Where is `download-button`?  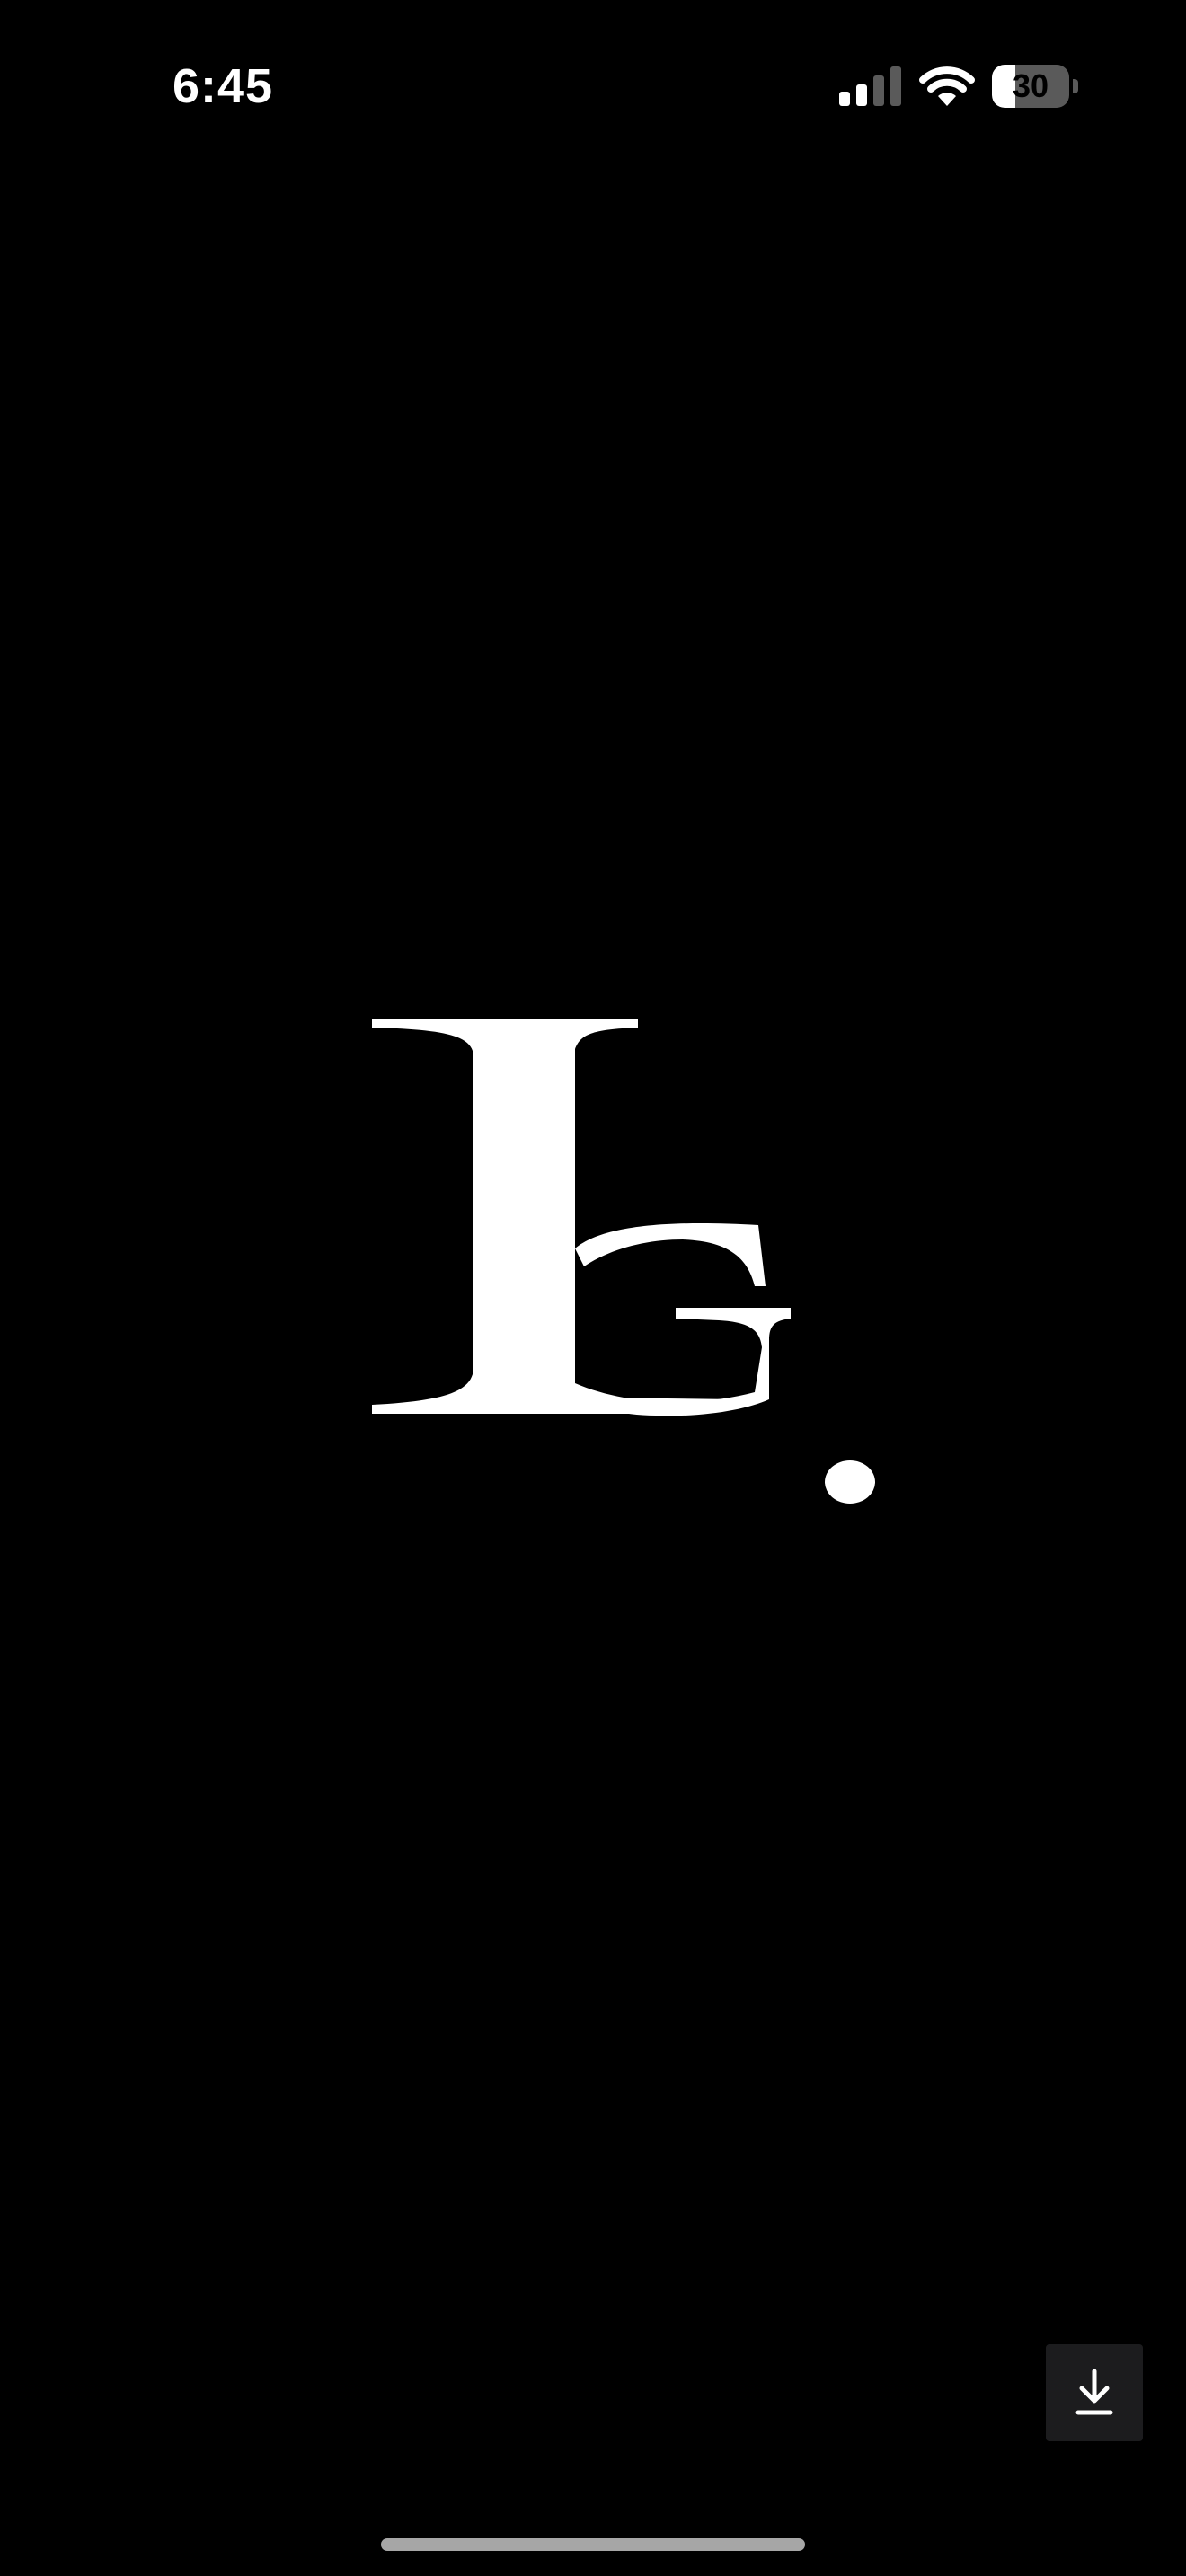
download-button is located at coordinates (1094, 2392).